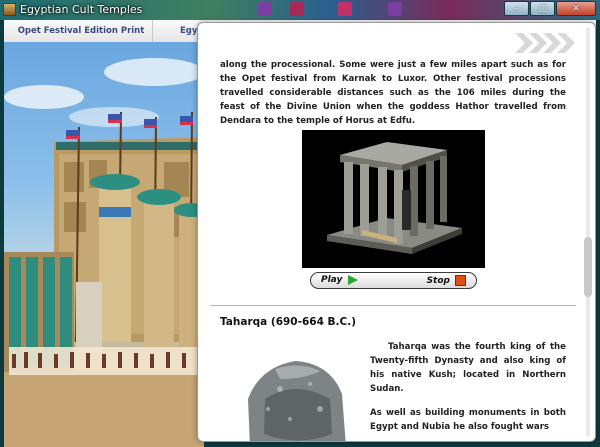 This screenshot has width=600, height=447. Describe the element at coordinates (288, 322) in the screenshot. I see `section-title: Taharqa (690-664 B.C.)` at that location.